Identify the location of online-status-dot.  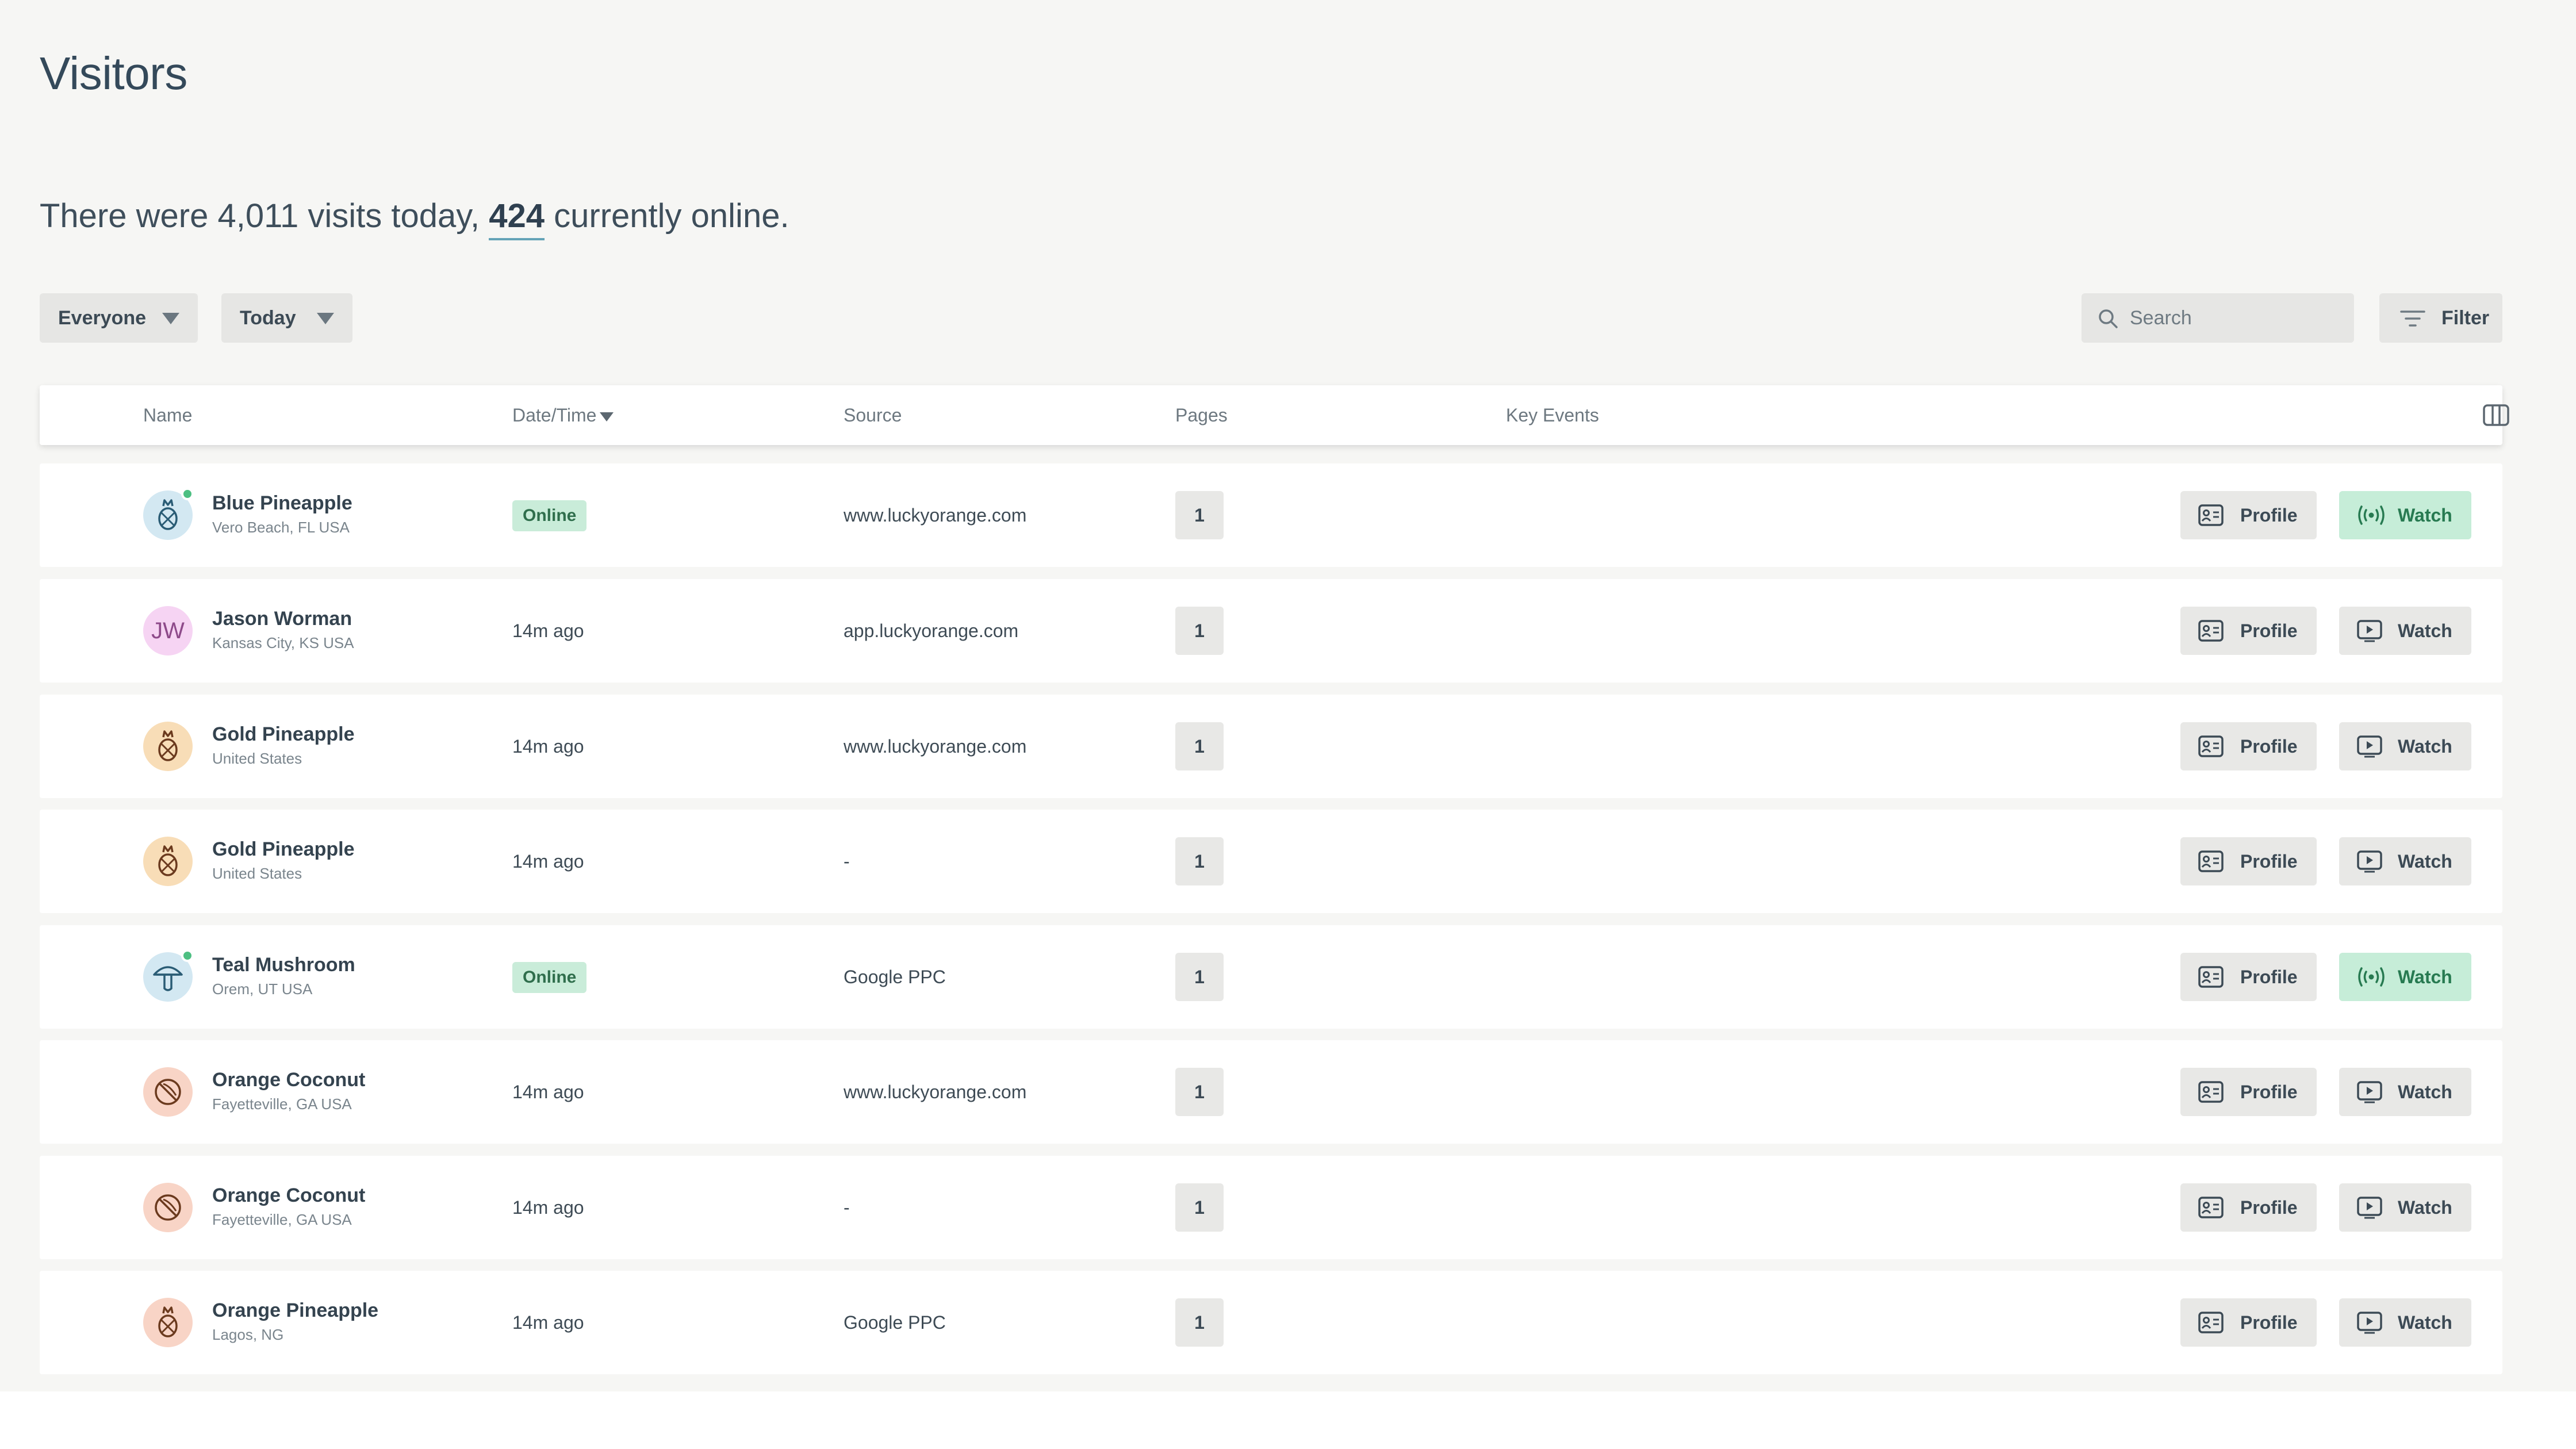
(187, 494).